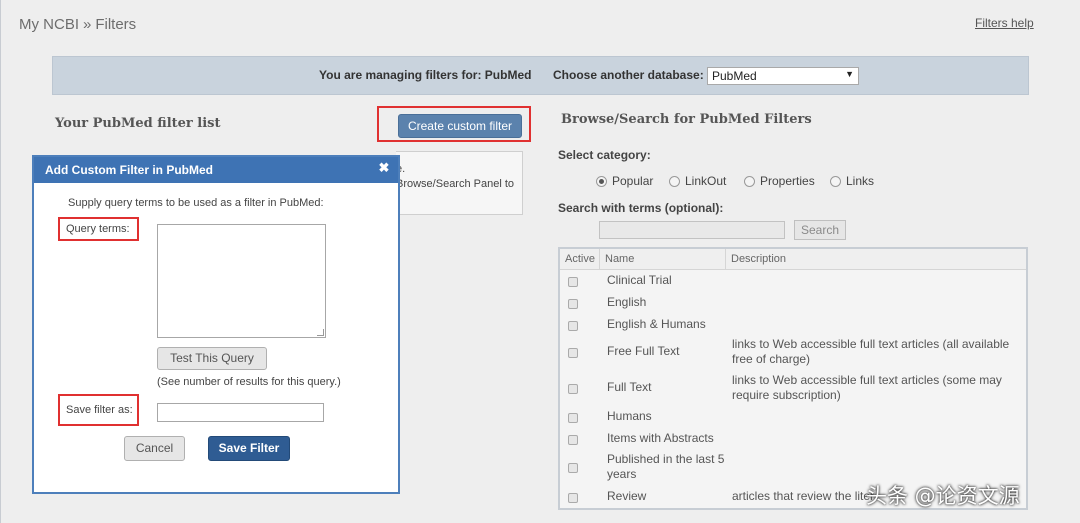  Describe the element at coordinates (98, 229) in the screenshot. I see `query-terms-label: Query terms:` at that location.